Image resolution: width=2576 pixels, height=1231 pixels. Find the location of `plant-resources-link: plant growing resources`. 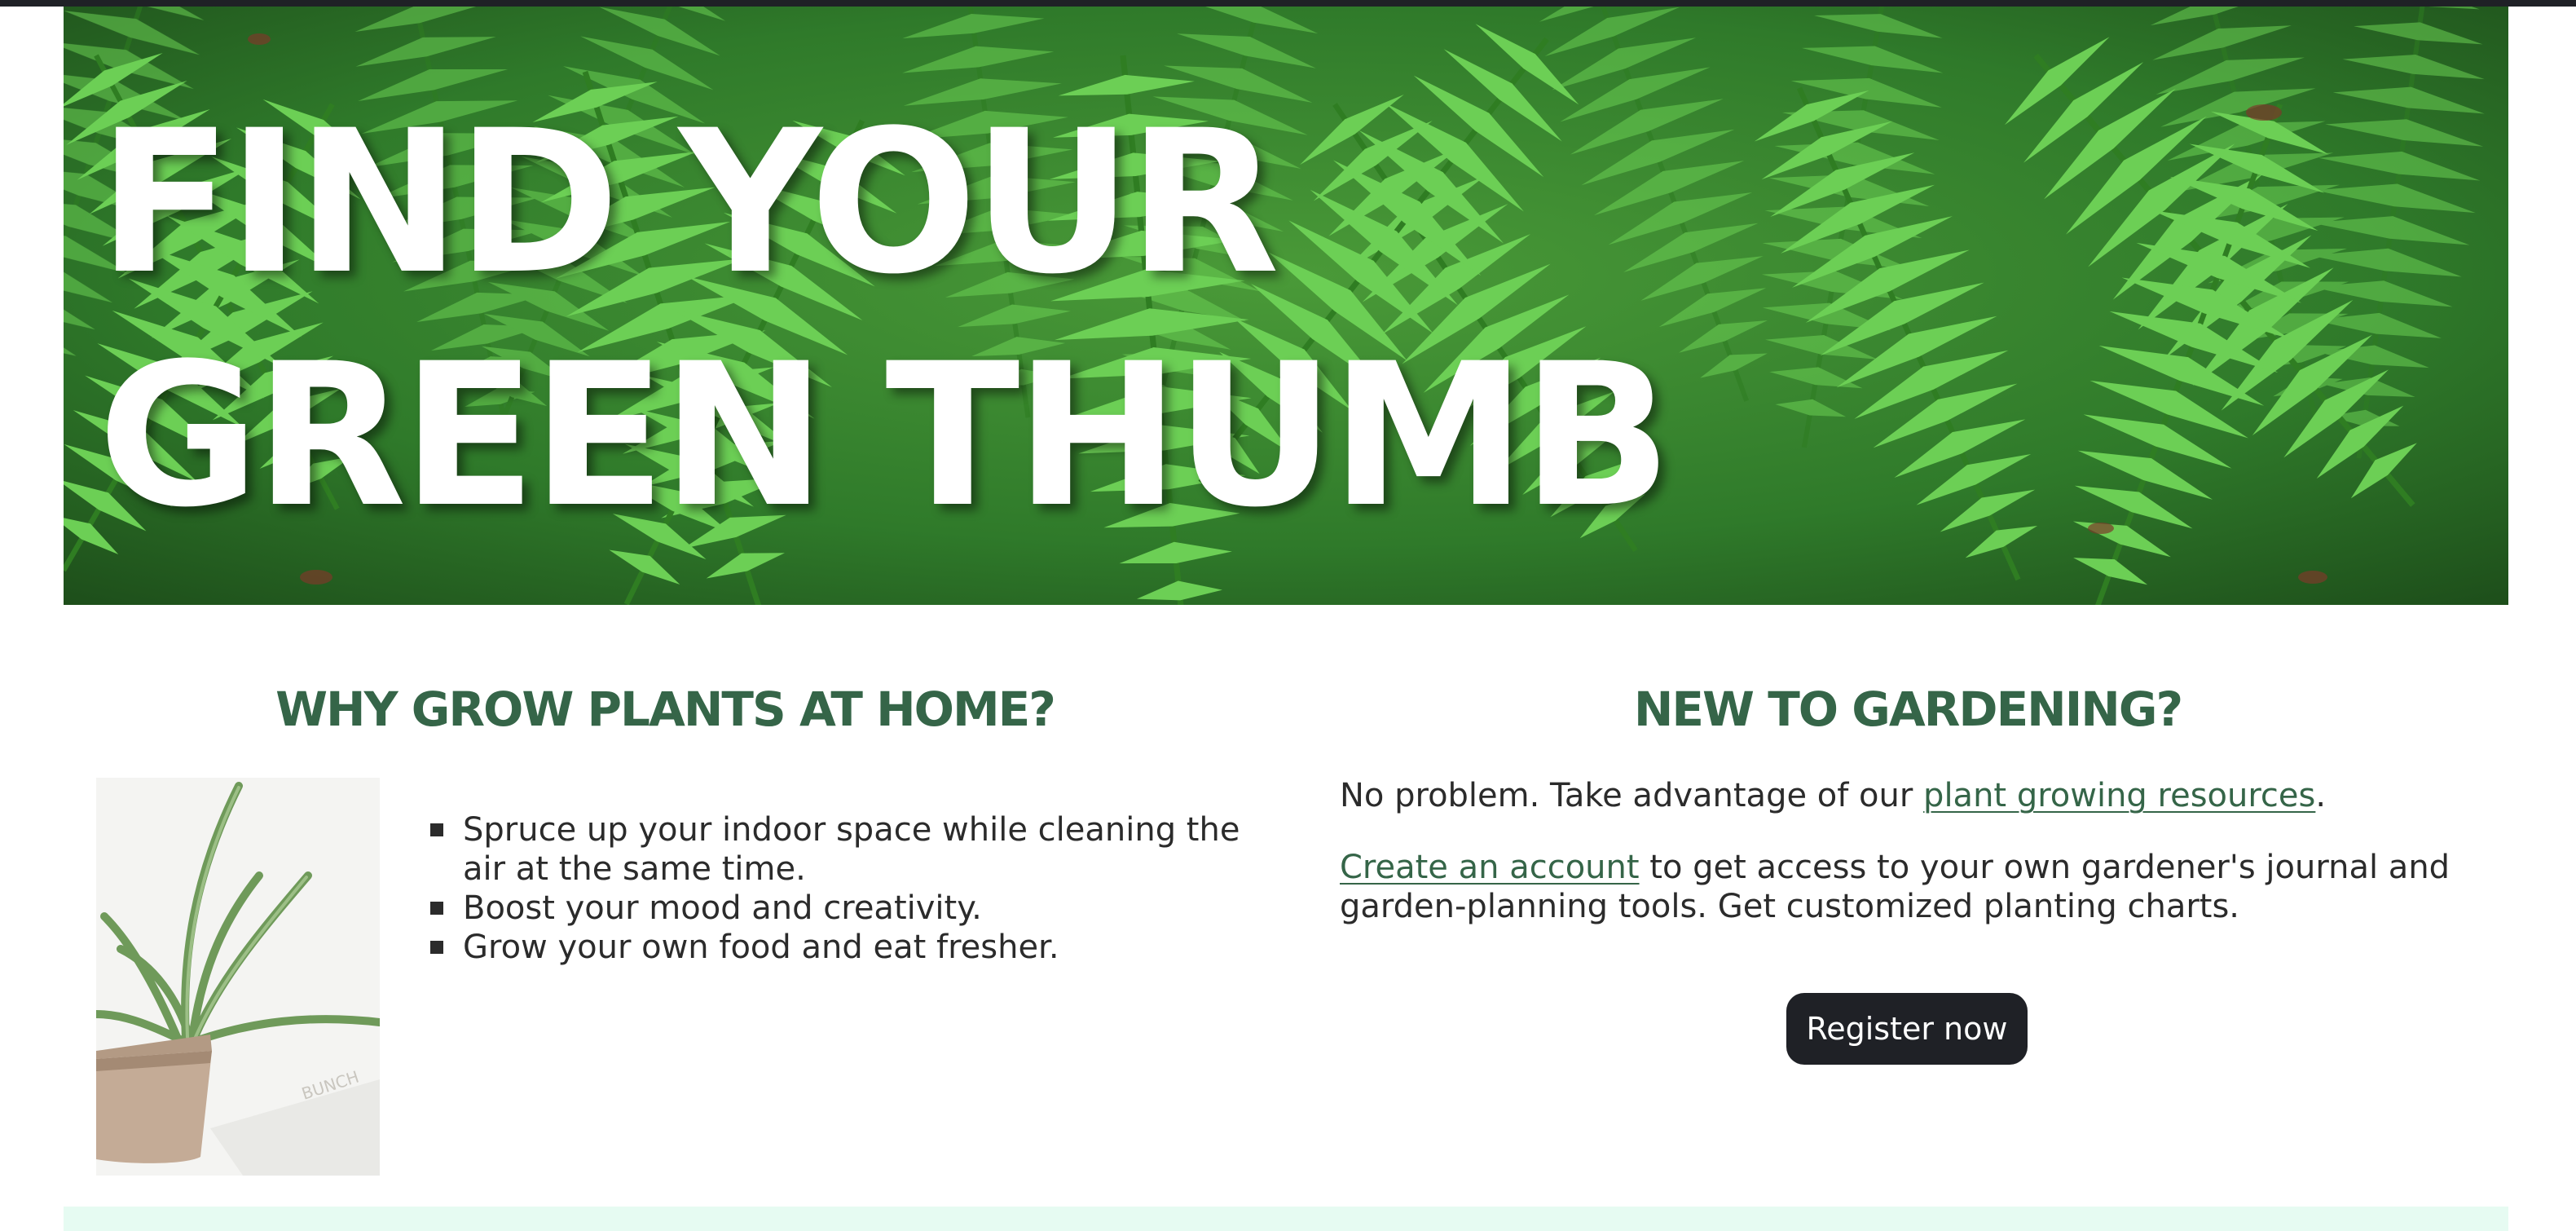

plant-resources-link: plant growing resources is located at coordinates (2119, 795).